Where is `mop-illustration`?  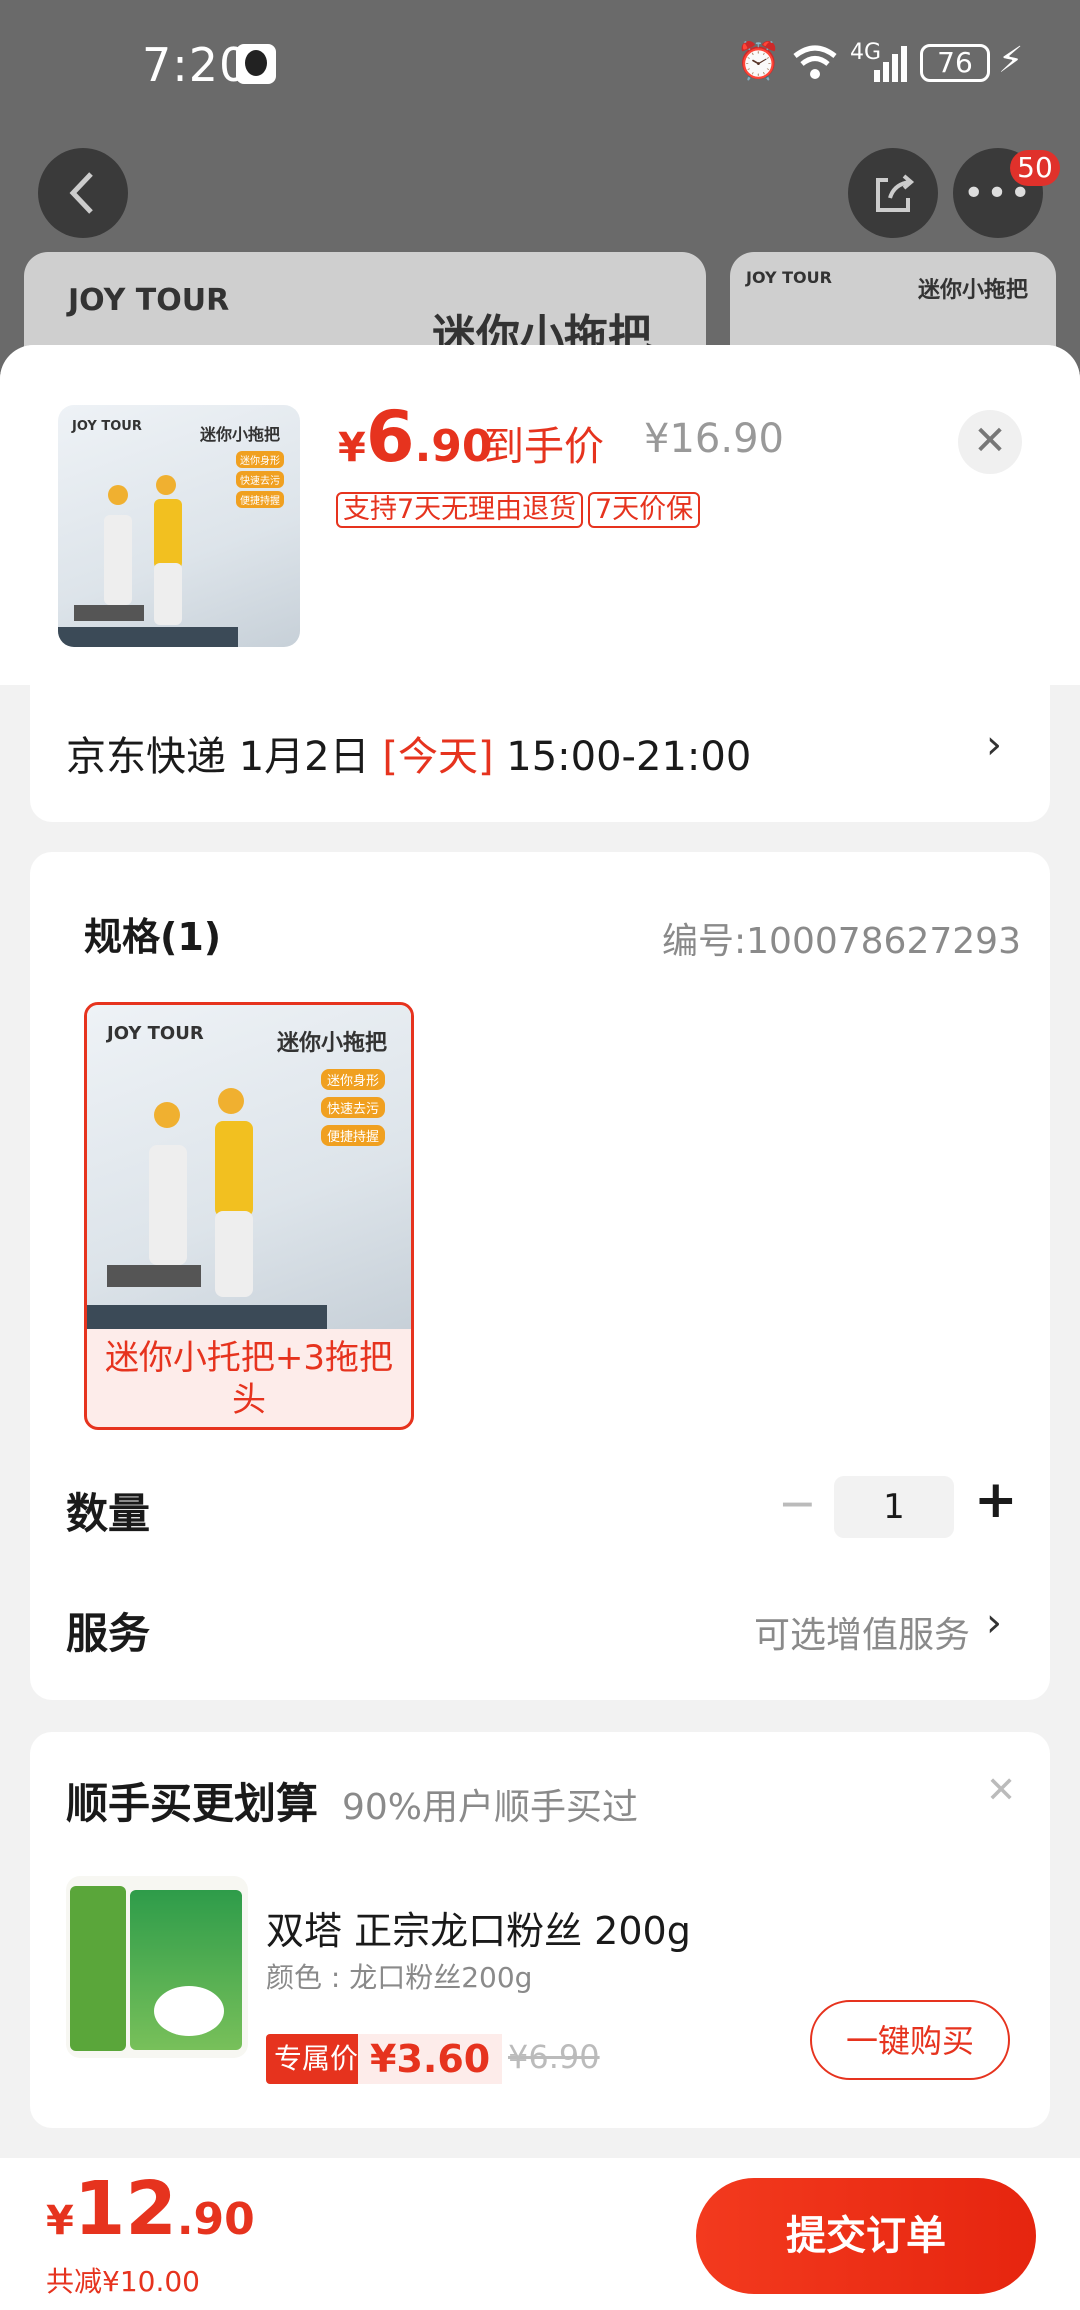 mop-illustration is located at coordinates (148, 561).